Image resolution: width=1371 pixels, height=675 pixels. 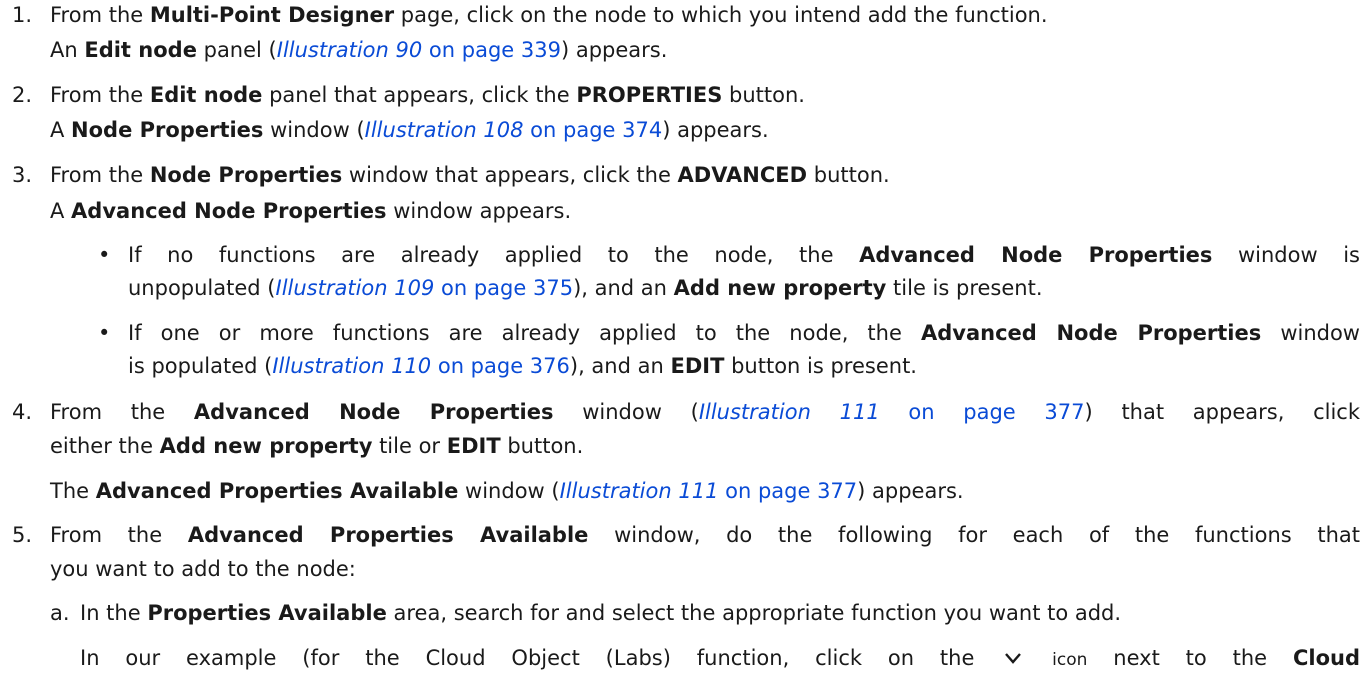 What do you see at coordinates (22, 175) in the screenshot?
I see `step-number: 3.` at bounding box center [22, 175].